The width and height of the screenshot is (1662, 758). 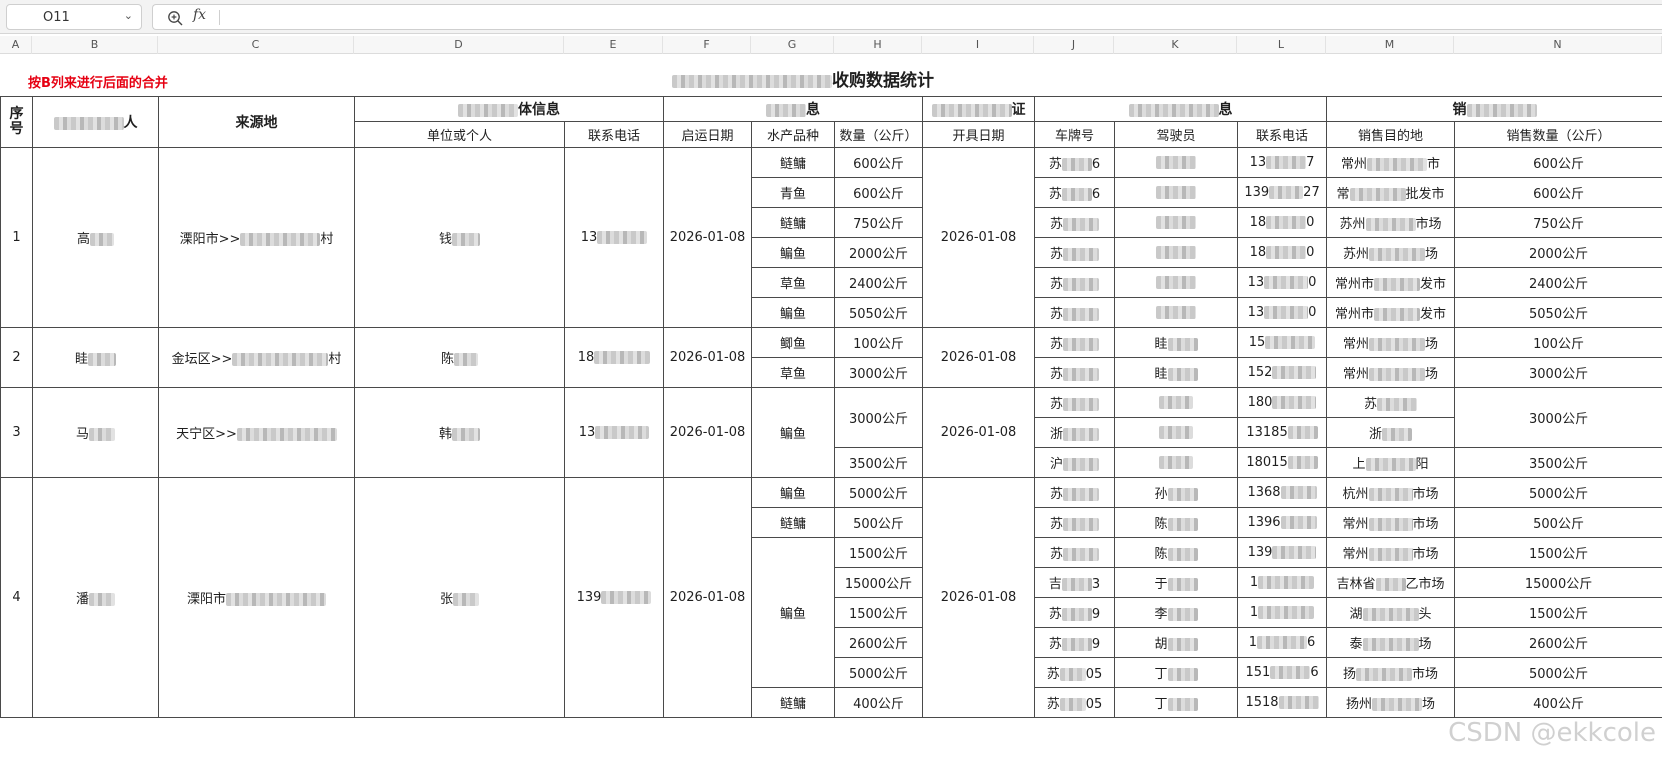 What do you see at coordinates (1176, 522) in the screenshot?
I see `cell-driver: 陈` at bounding box center [1176, 522].